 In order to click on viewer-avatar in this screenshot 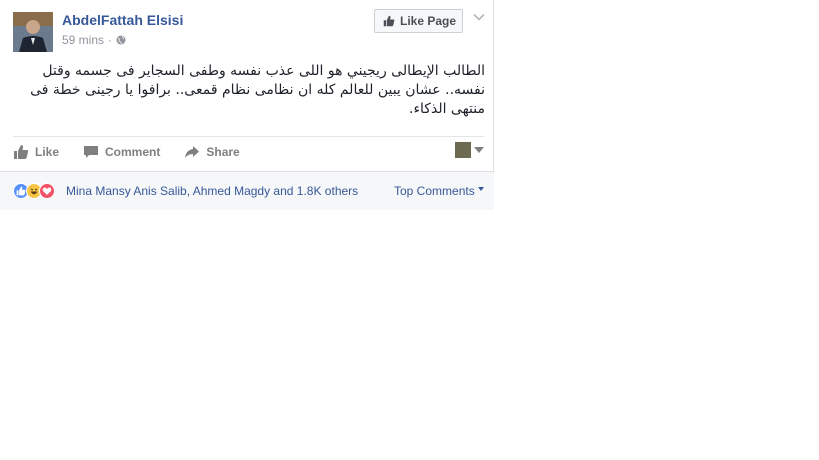, I will do `click(463, 150)`.